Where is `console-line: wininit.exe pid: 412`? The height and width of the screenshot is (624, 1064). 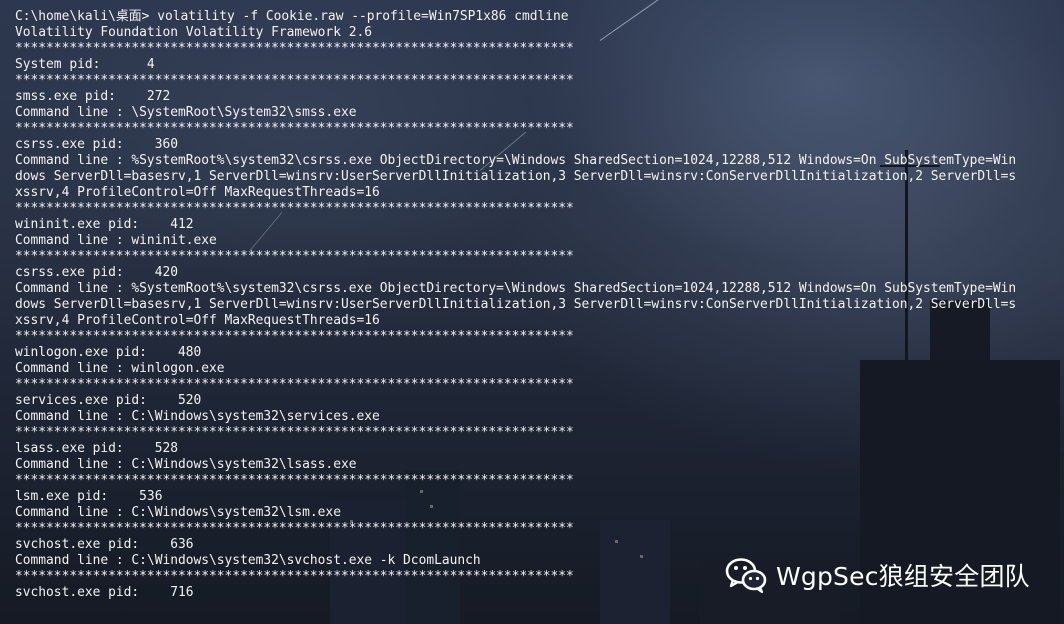
console-line: wininit.exe pid: 412 is located at coordinates (104, 224).